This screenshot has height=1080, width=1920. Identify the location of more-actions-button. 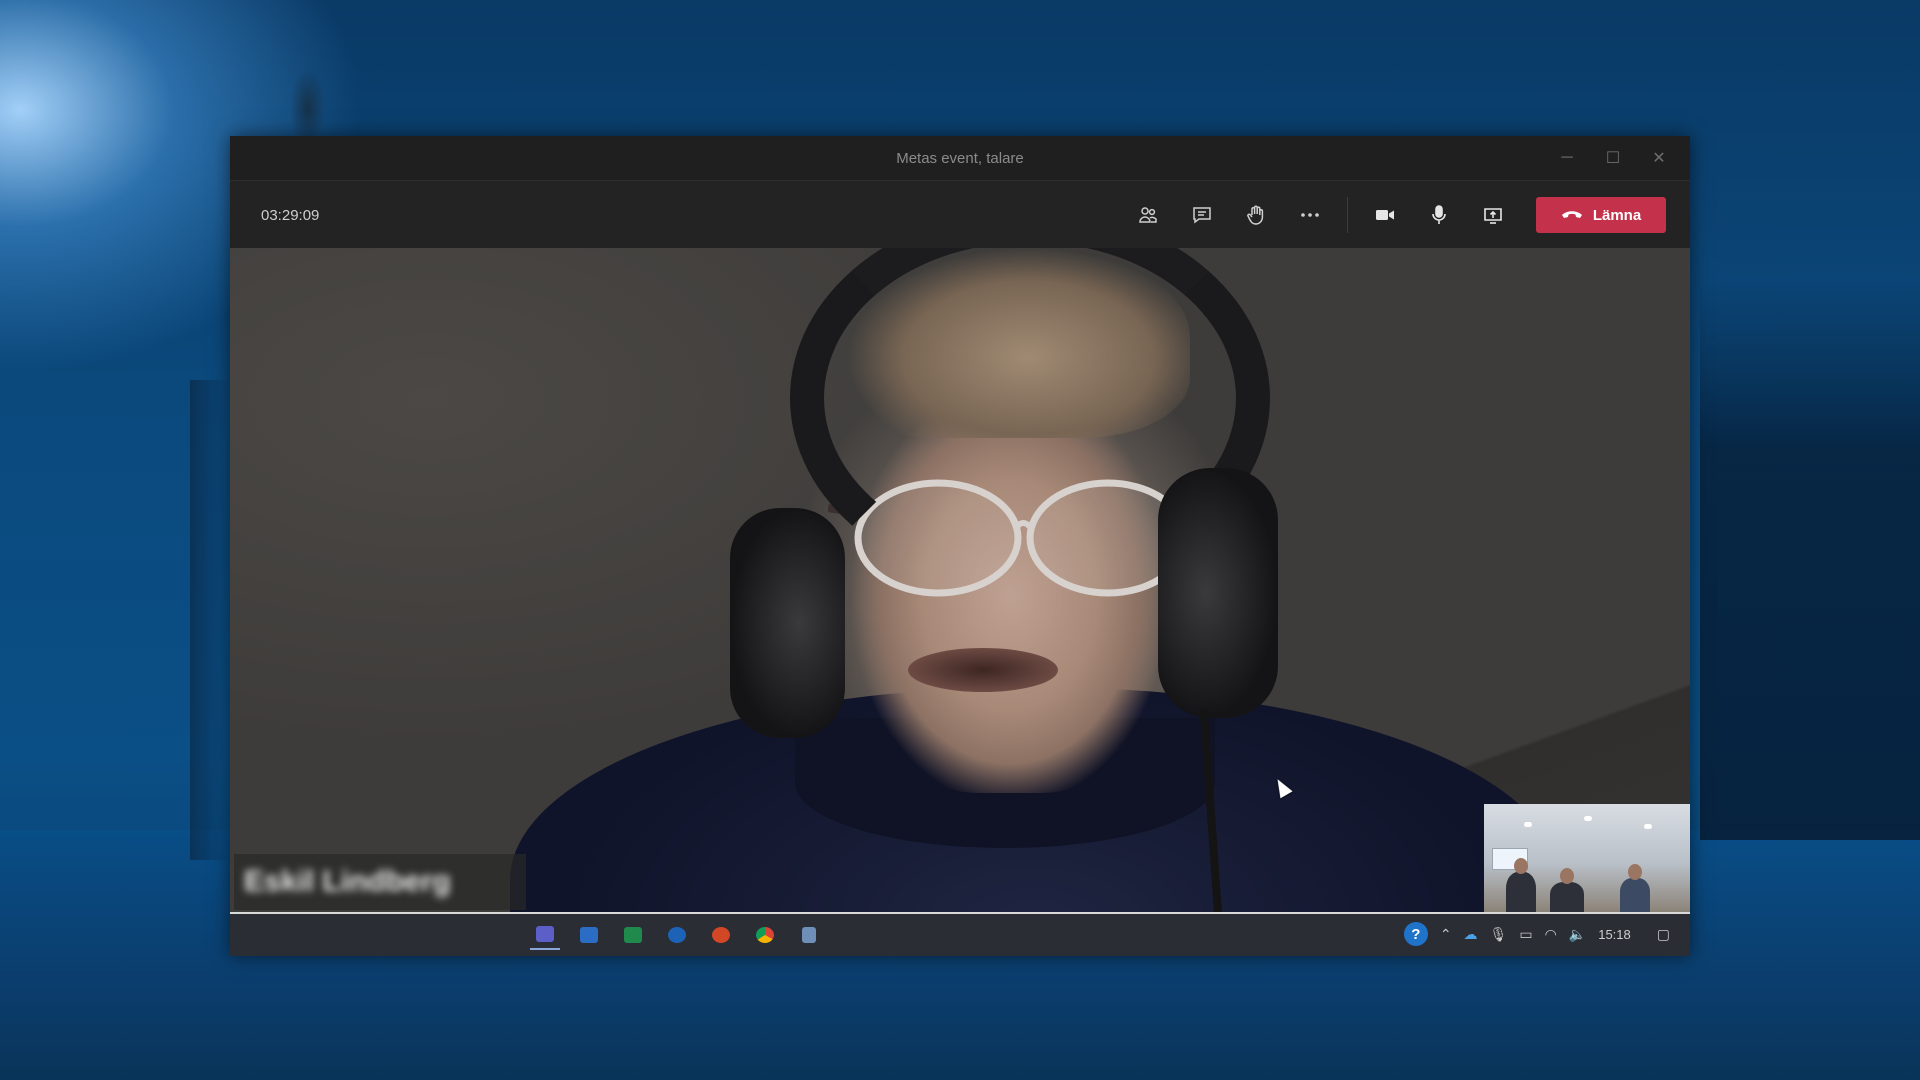
(1310, 215).